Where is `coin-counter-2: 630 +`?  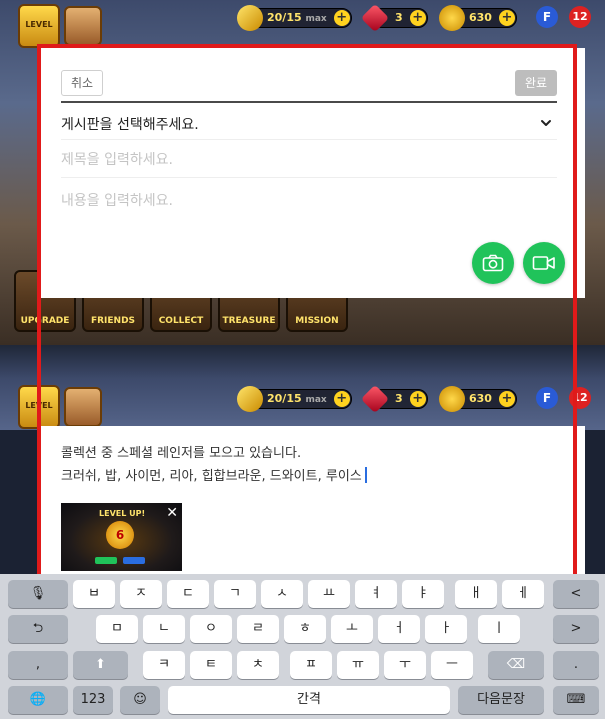
coin-counter-2: 630 + is located at coordinates (478, 399).